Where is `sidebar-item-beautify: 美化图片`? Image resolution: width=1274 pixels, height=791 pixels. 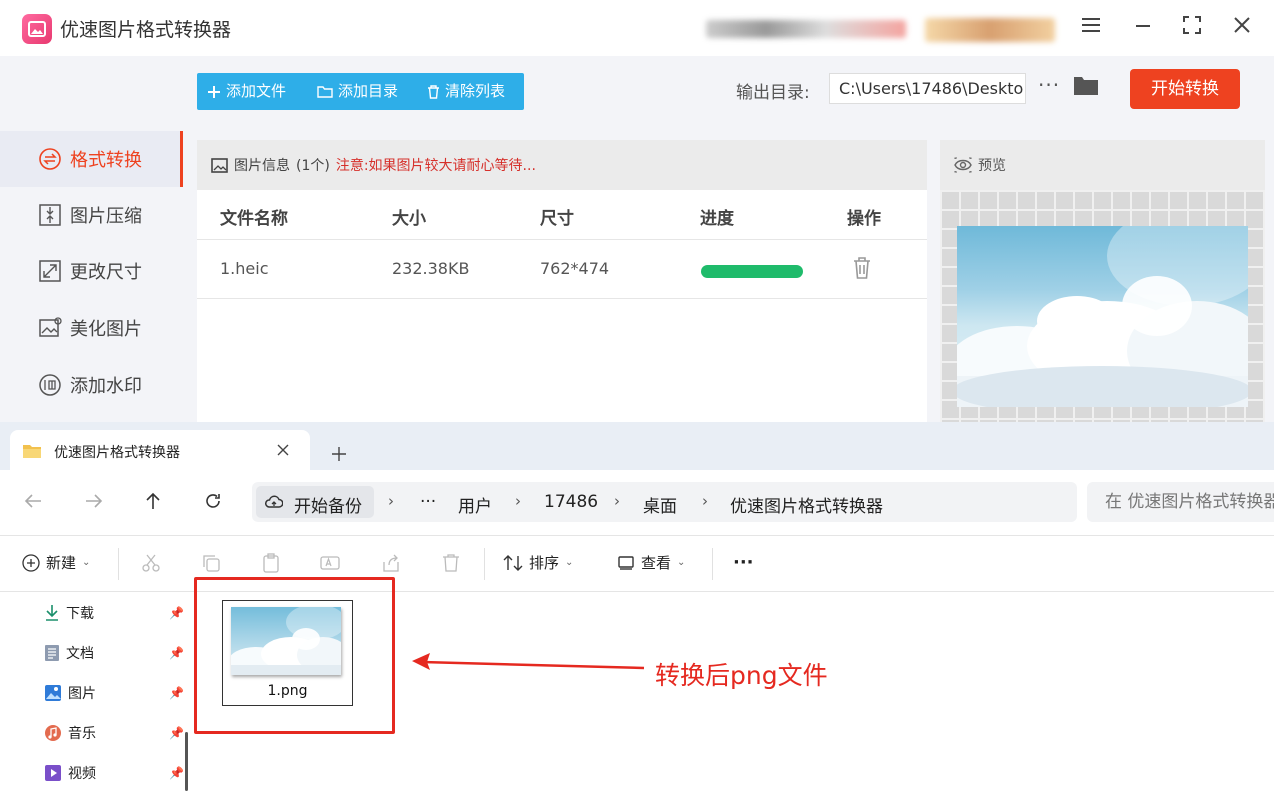
sidebar-item-beautify: 美化图片 is located at coordinates (91, 328).